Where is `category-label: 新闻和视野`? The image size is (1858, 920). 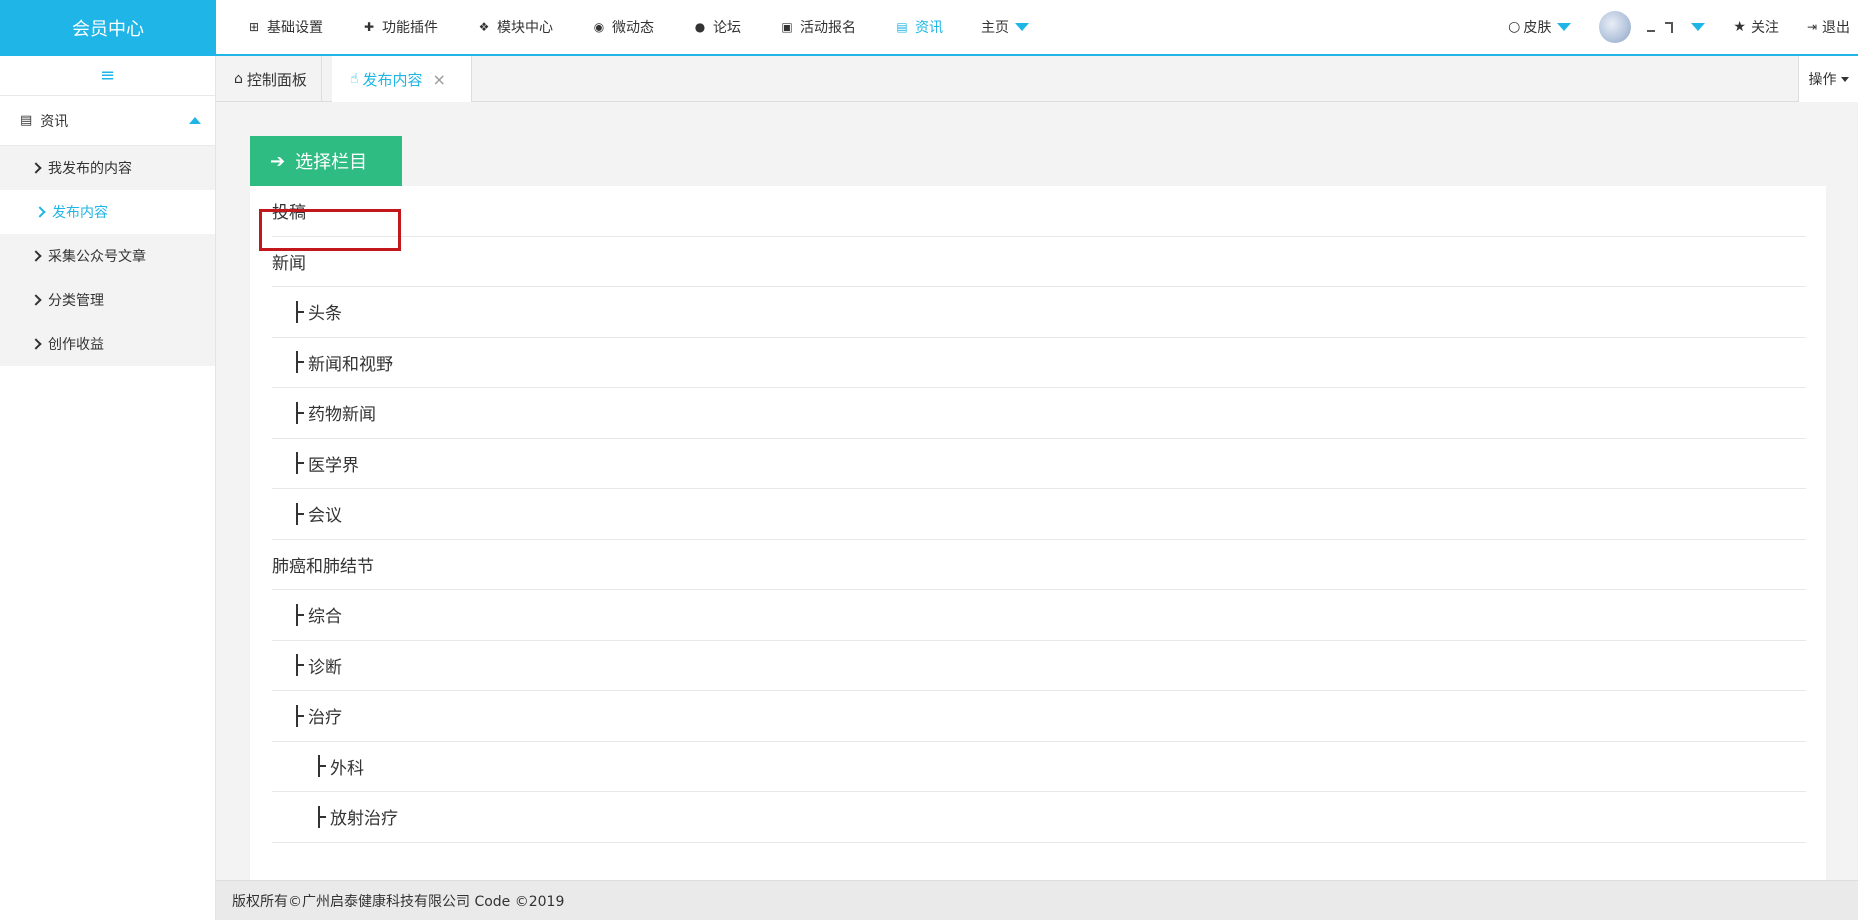
category-label: 新闻和视野 is located at coordinates (350, 364).